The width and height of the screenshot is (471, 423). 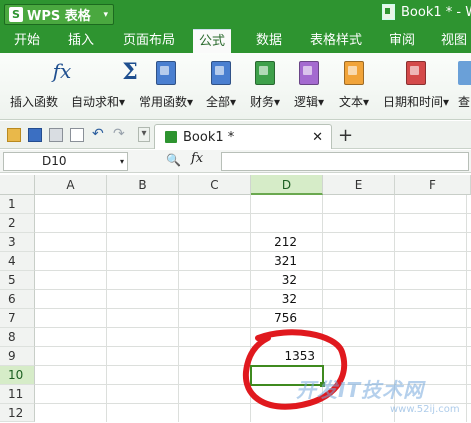 I want to click on red-annotation-circle, so click(x=295, y=369).